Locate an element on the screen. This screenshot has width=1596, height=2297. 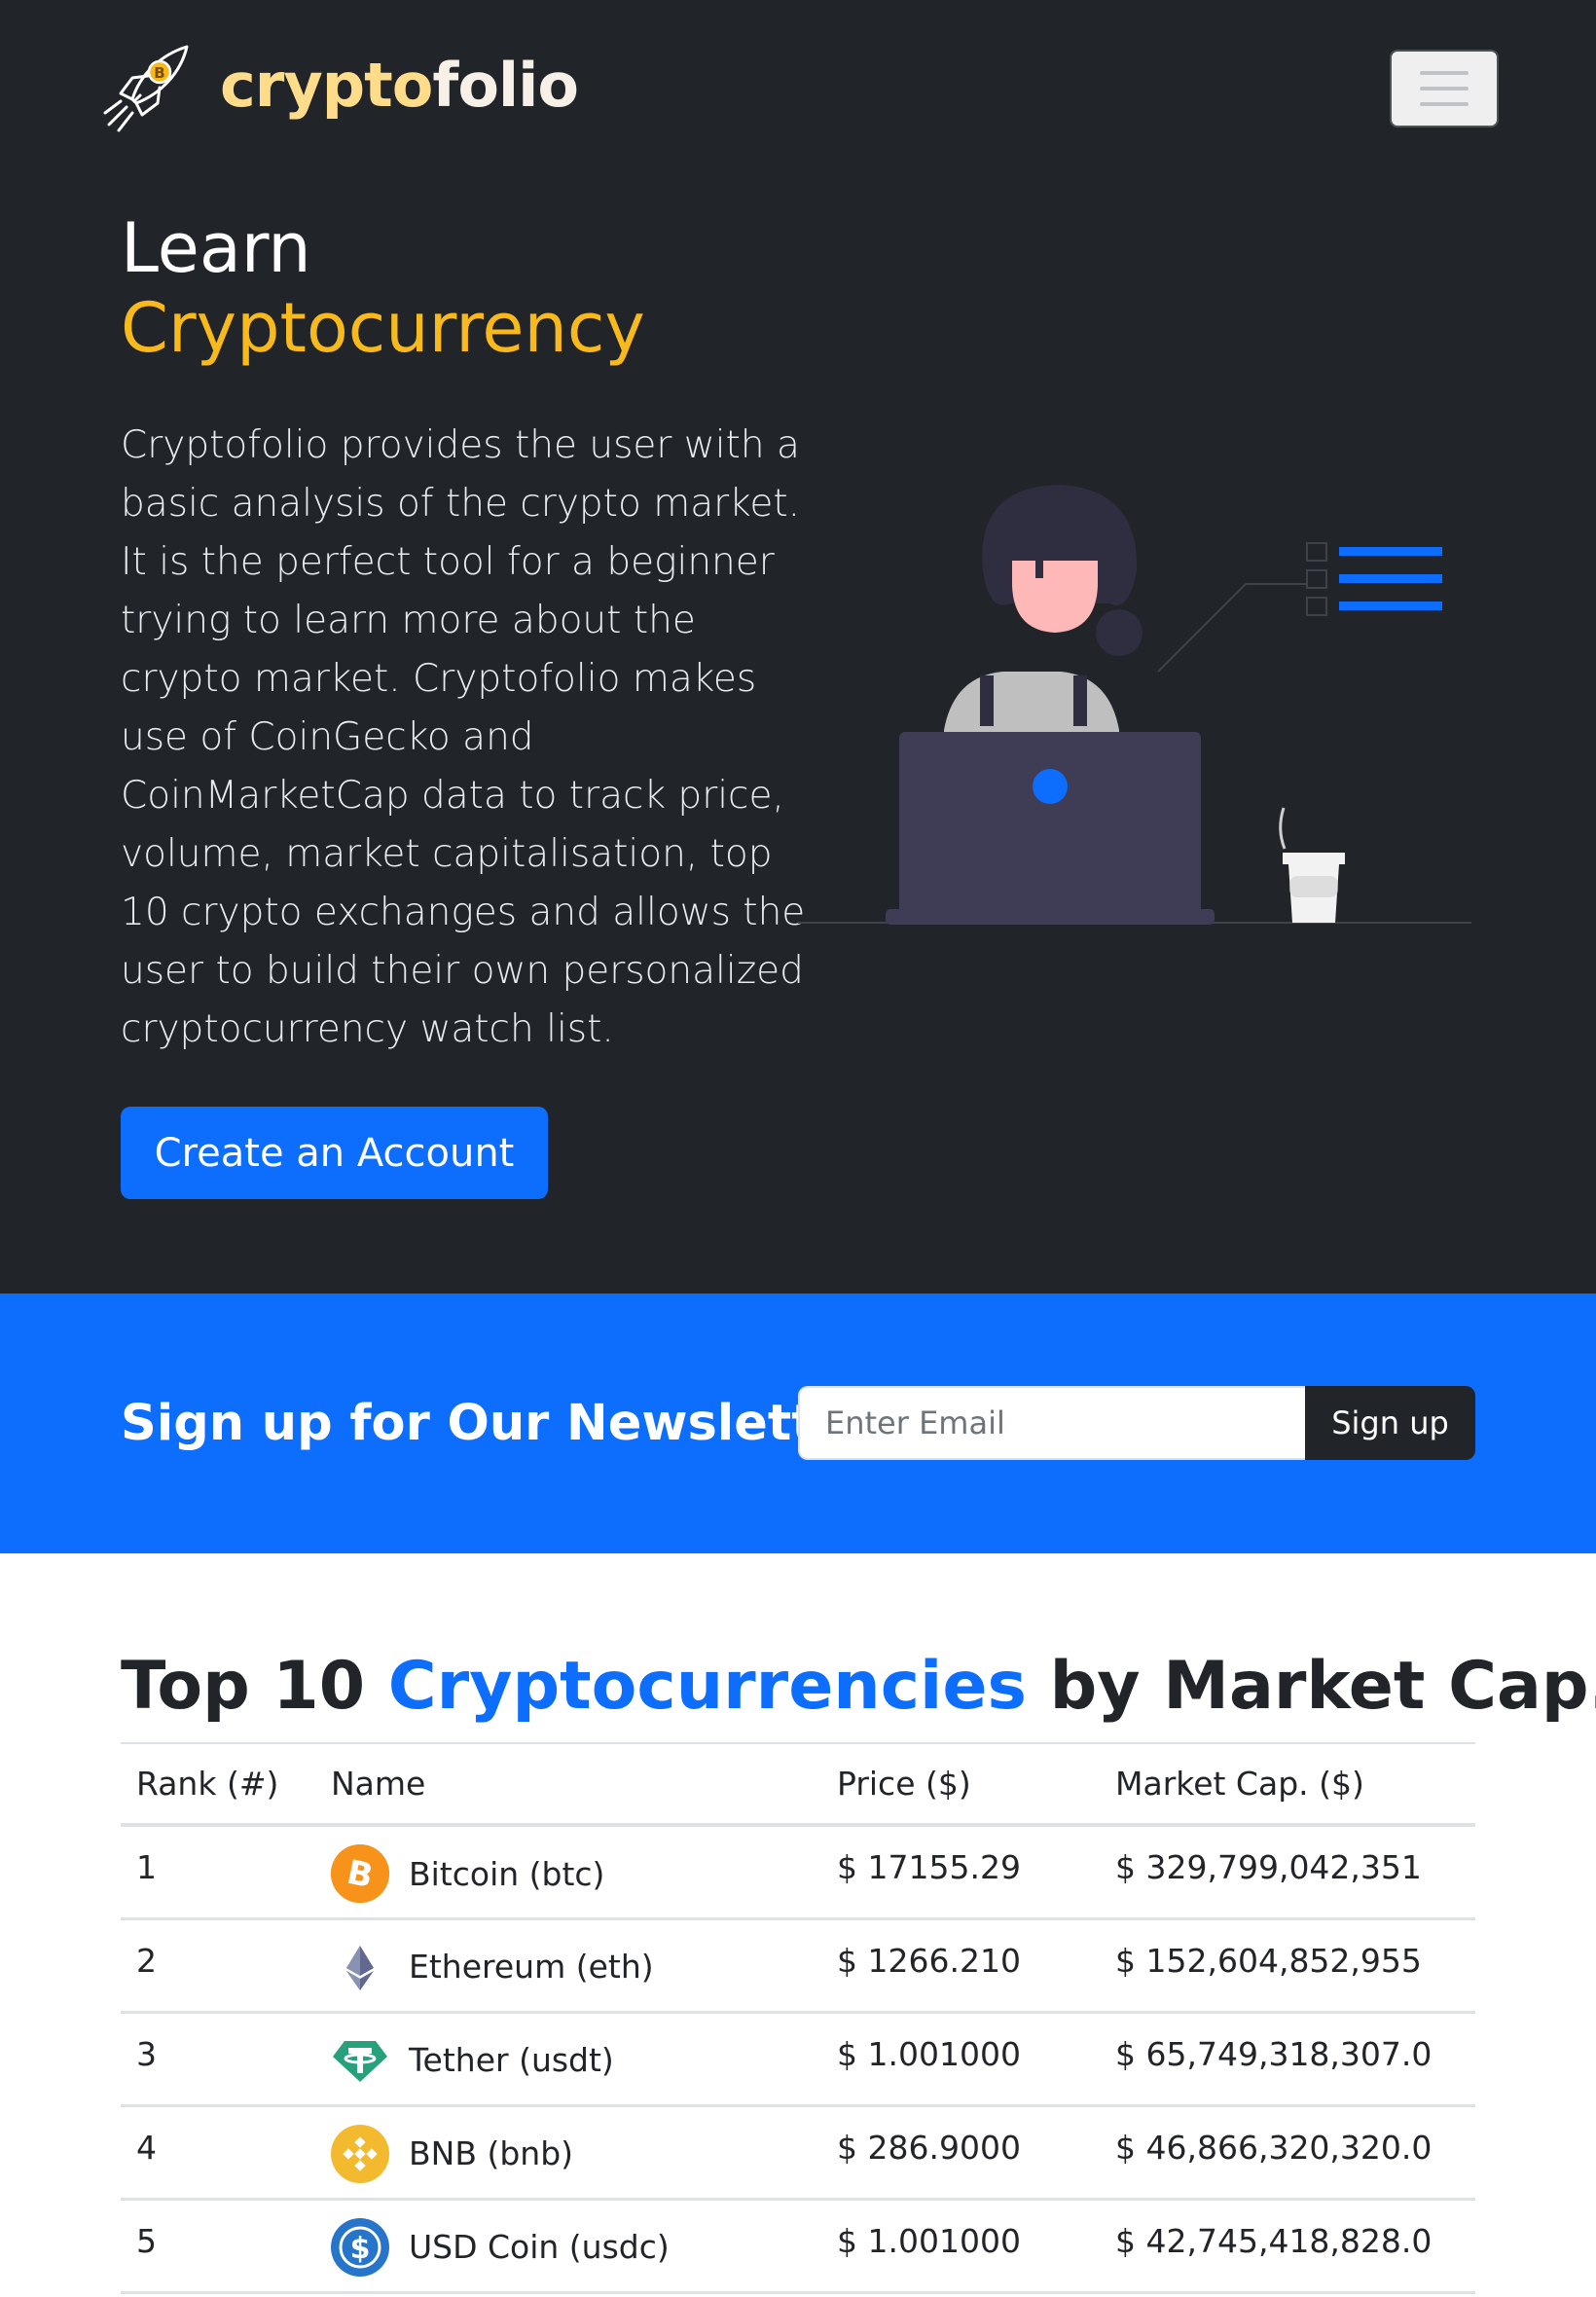
name-cell: $ USD Coin (usdc) is located at coordinates (568, 2245).